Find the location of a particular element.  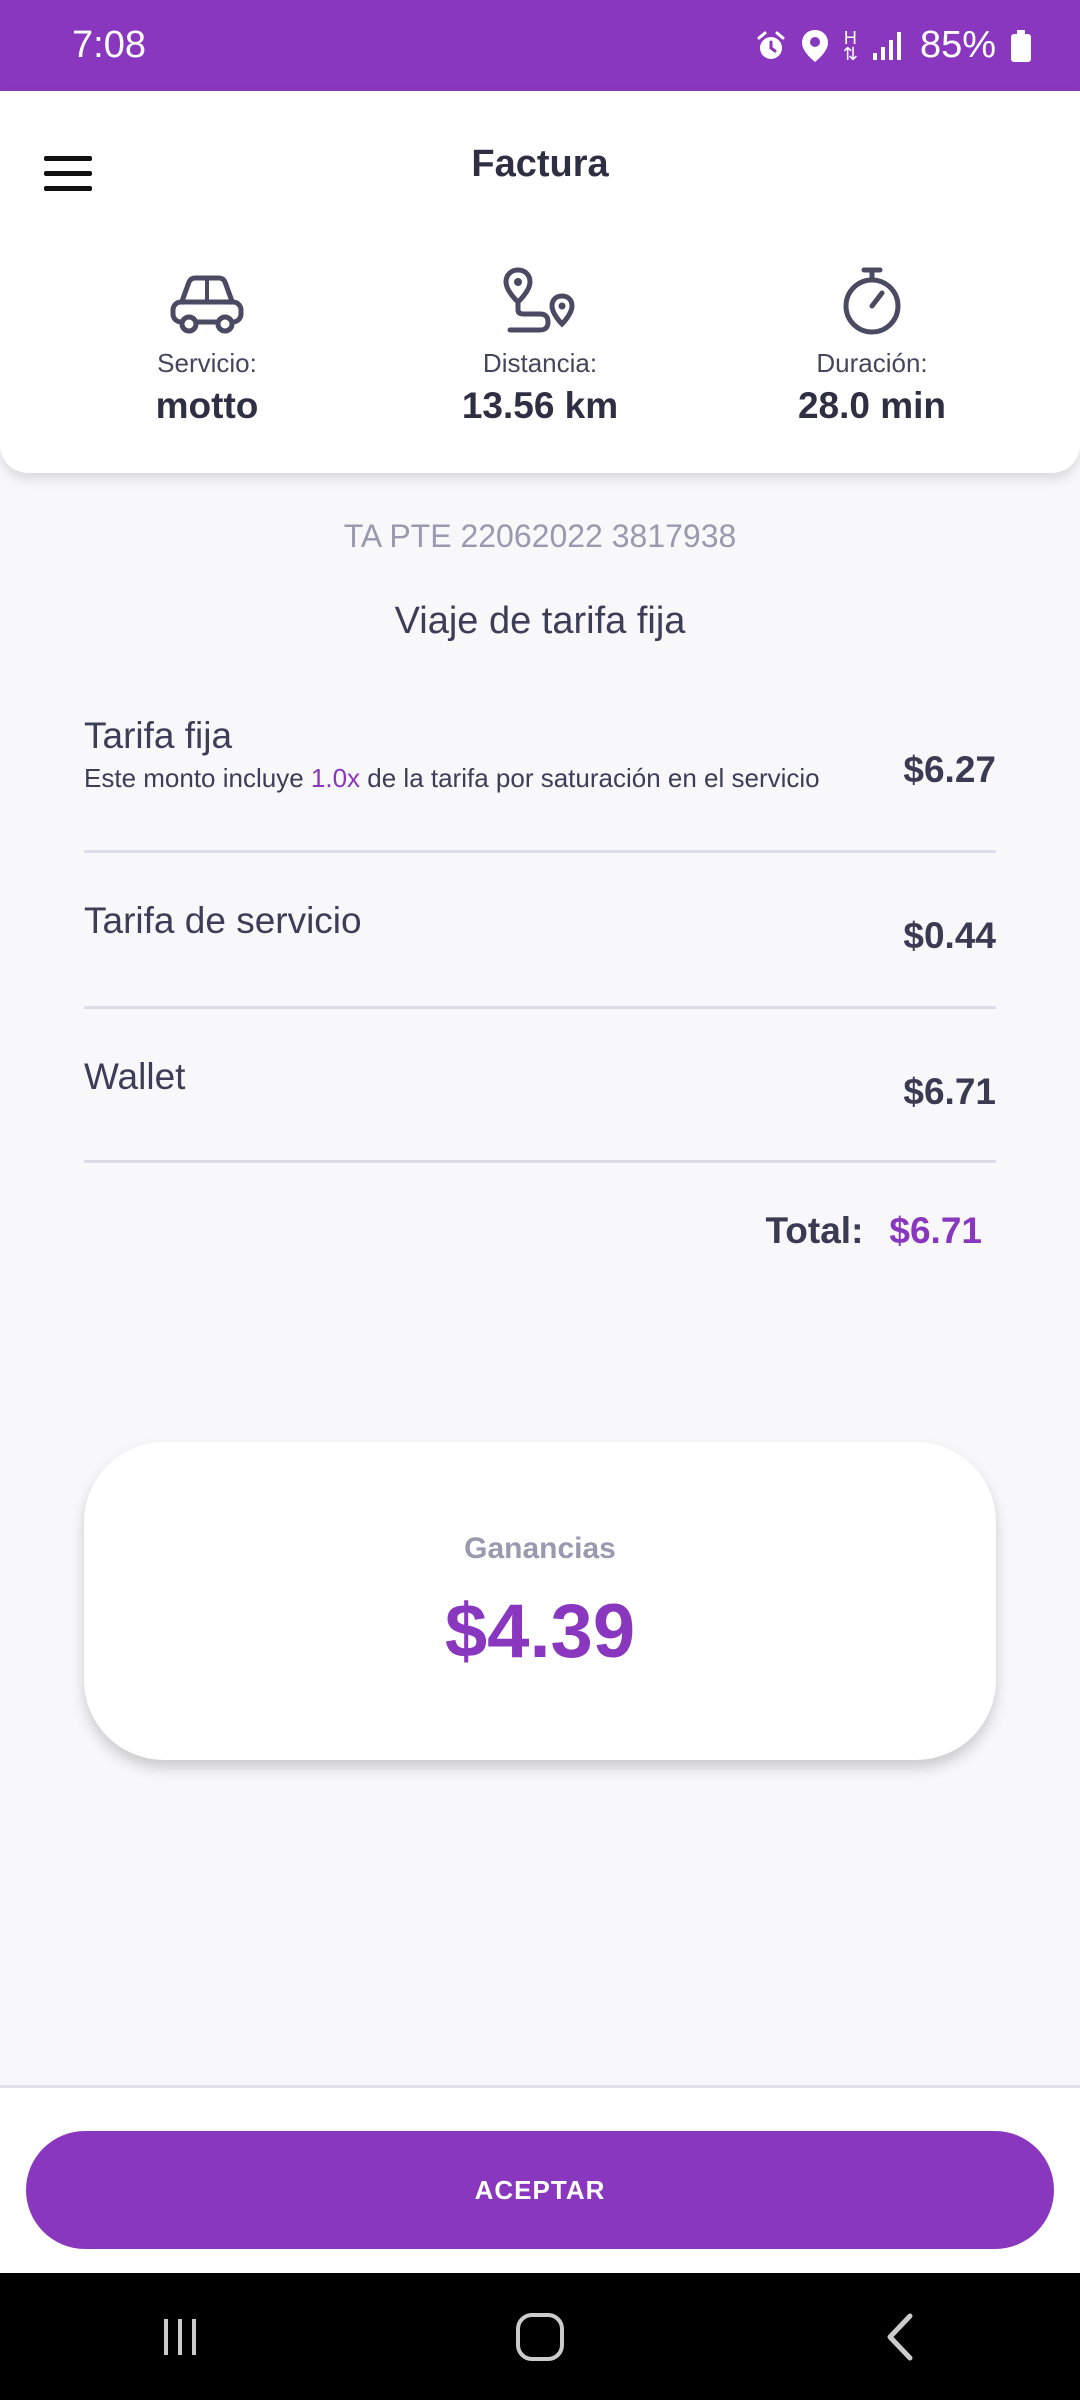

line-item-wallet: Wallet $6.71 is located at coordinates (540, 1086).